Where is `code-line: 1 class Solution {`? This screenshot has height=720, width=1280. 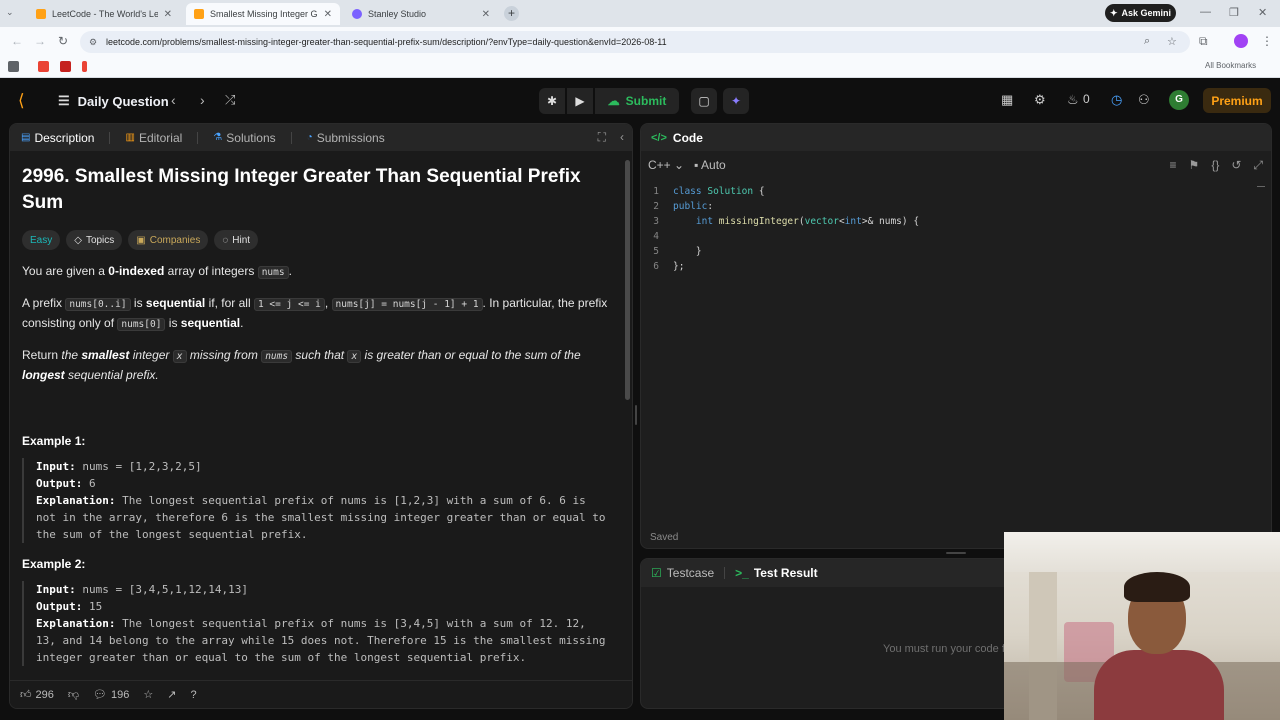 code-line: 1 class Solution { is located at coordinates (709, 191).